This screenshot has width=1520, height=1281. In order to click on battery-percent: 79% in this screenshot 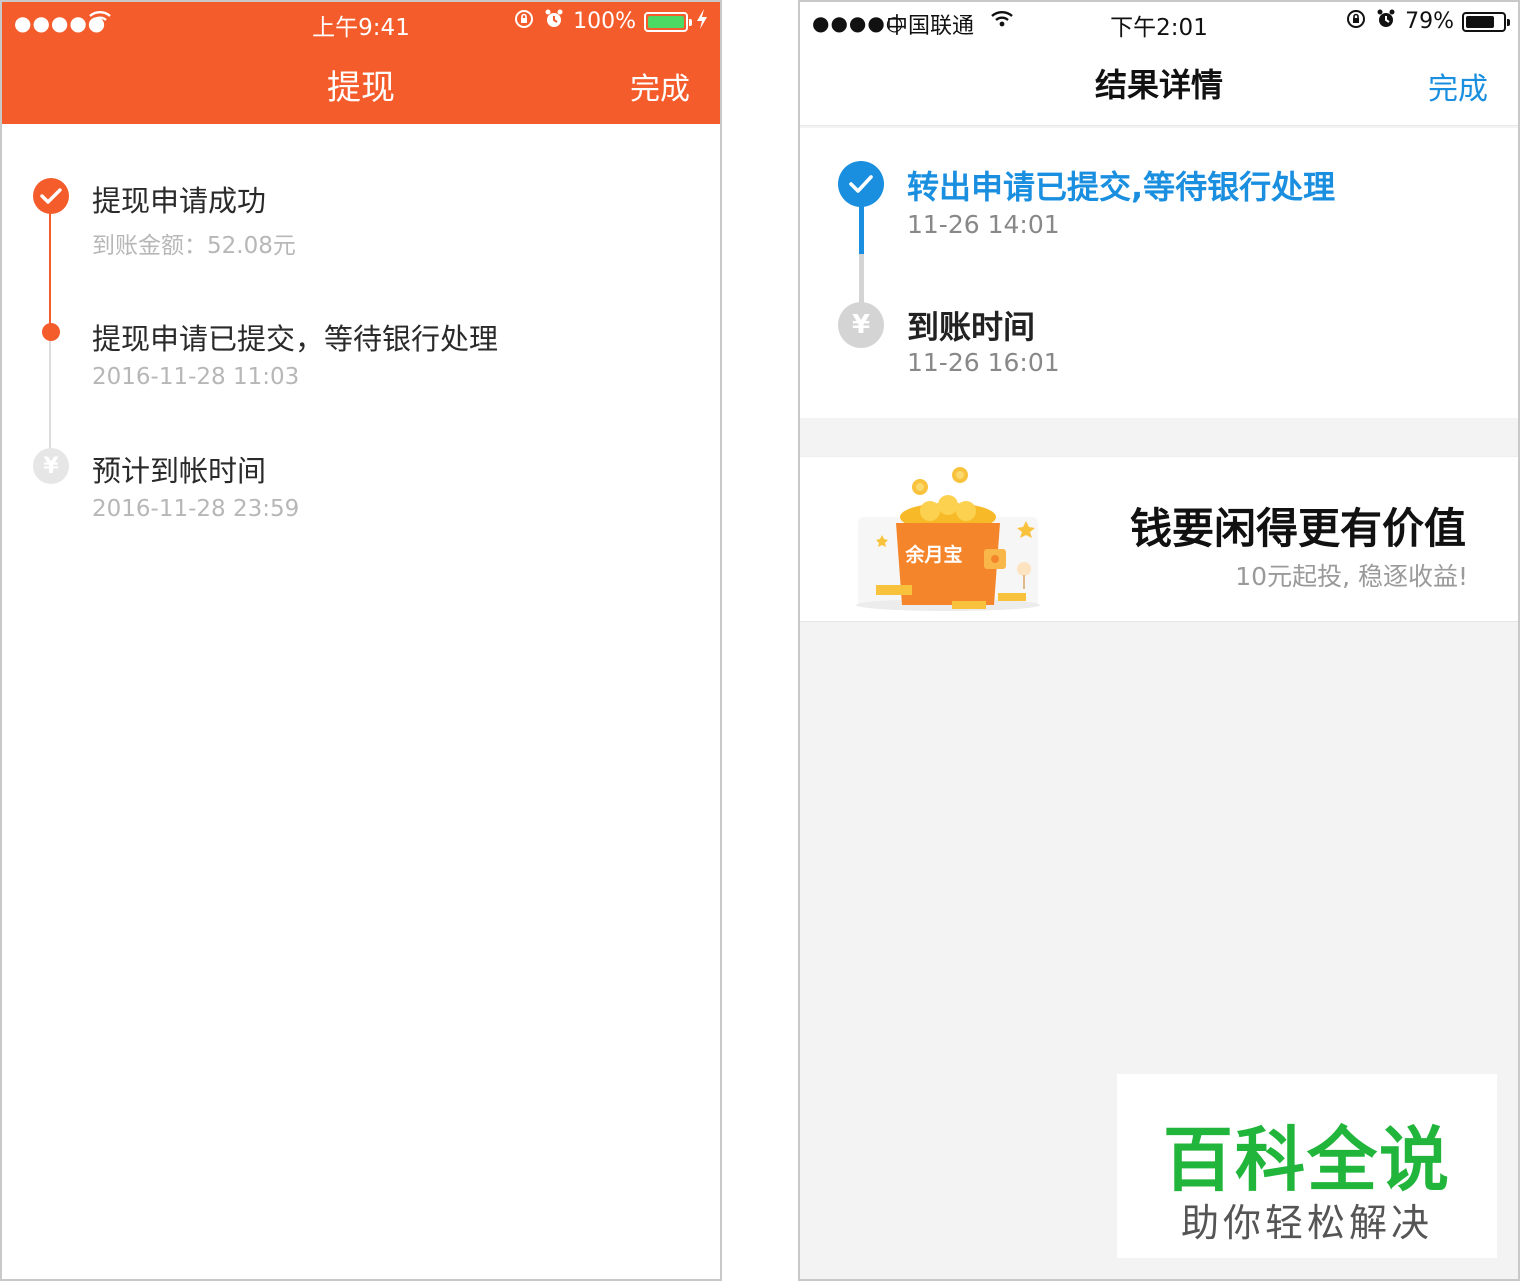, I will do `click(1429, 21)`.